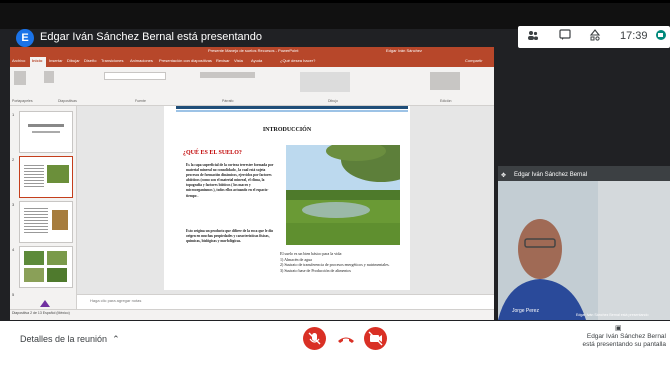 This screenshot has height=379, width=670. I want to click on tab-presentacion: Presentación con diapositivas, so click(185, 60).